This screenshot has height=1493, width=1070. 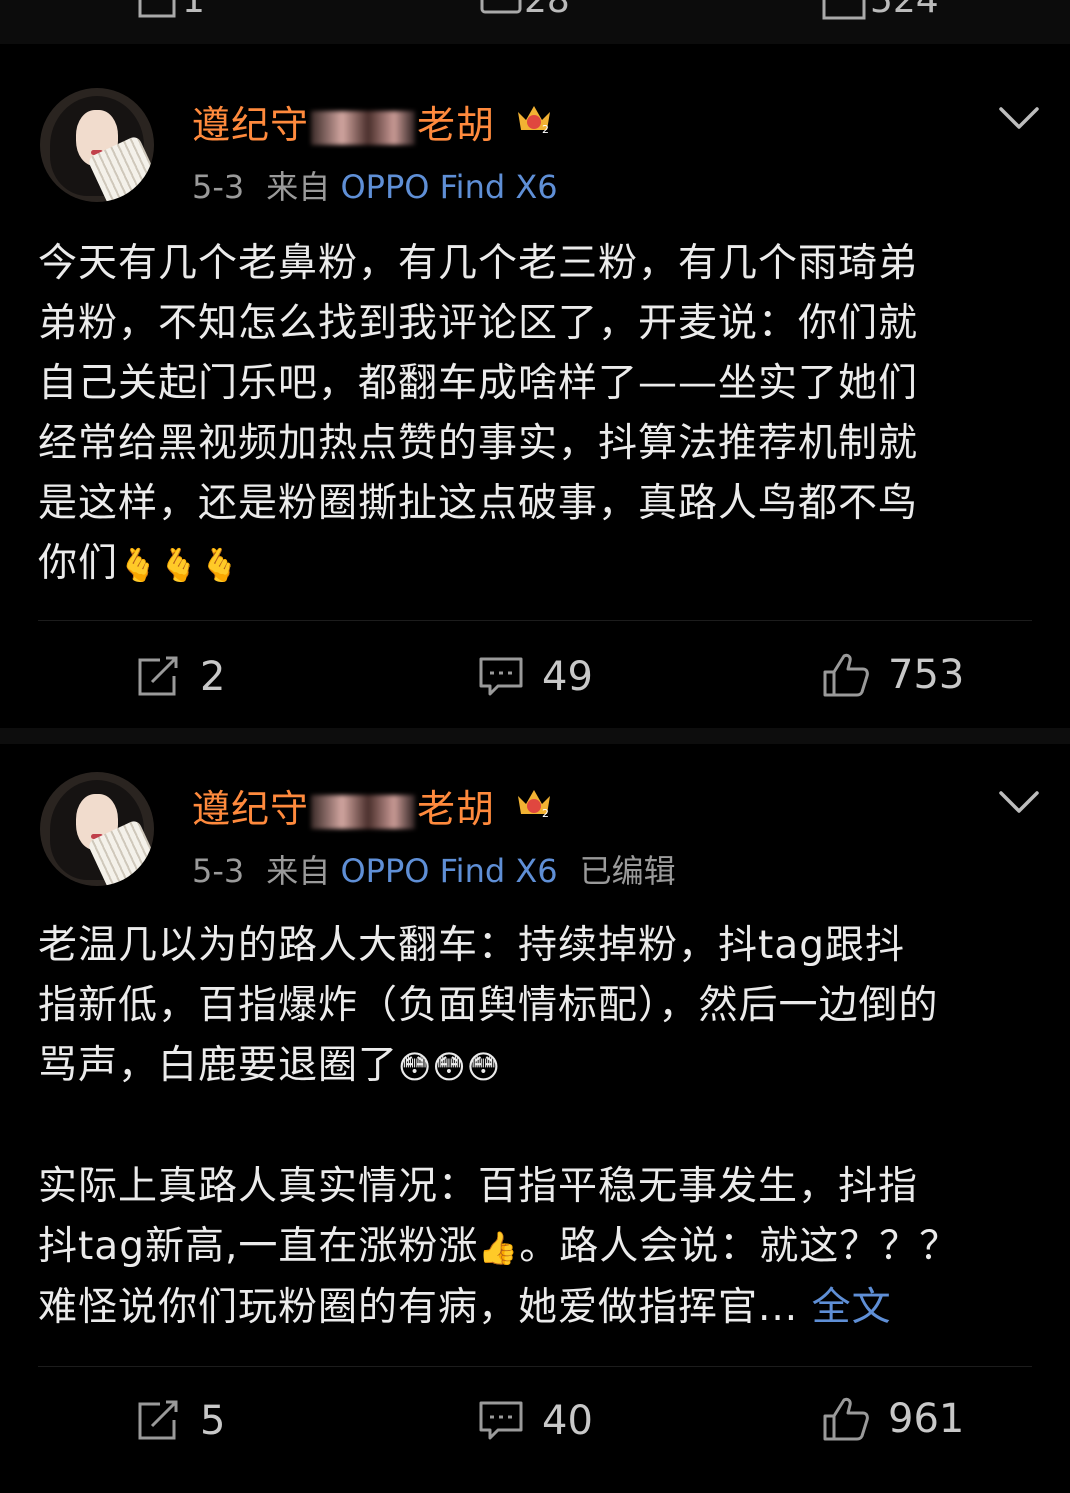 What do you see at coordinates (179, 565) in the screenshot?
I see `heart-fingers-emoji: 🫰🫰🫰` at bounding box center [179, 565].